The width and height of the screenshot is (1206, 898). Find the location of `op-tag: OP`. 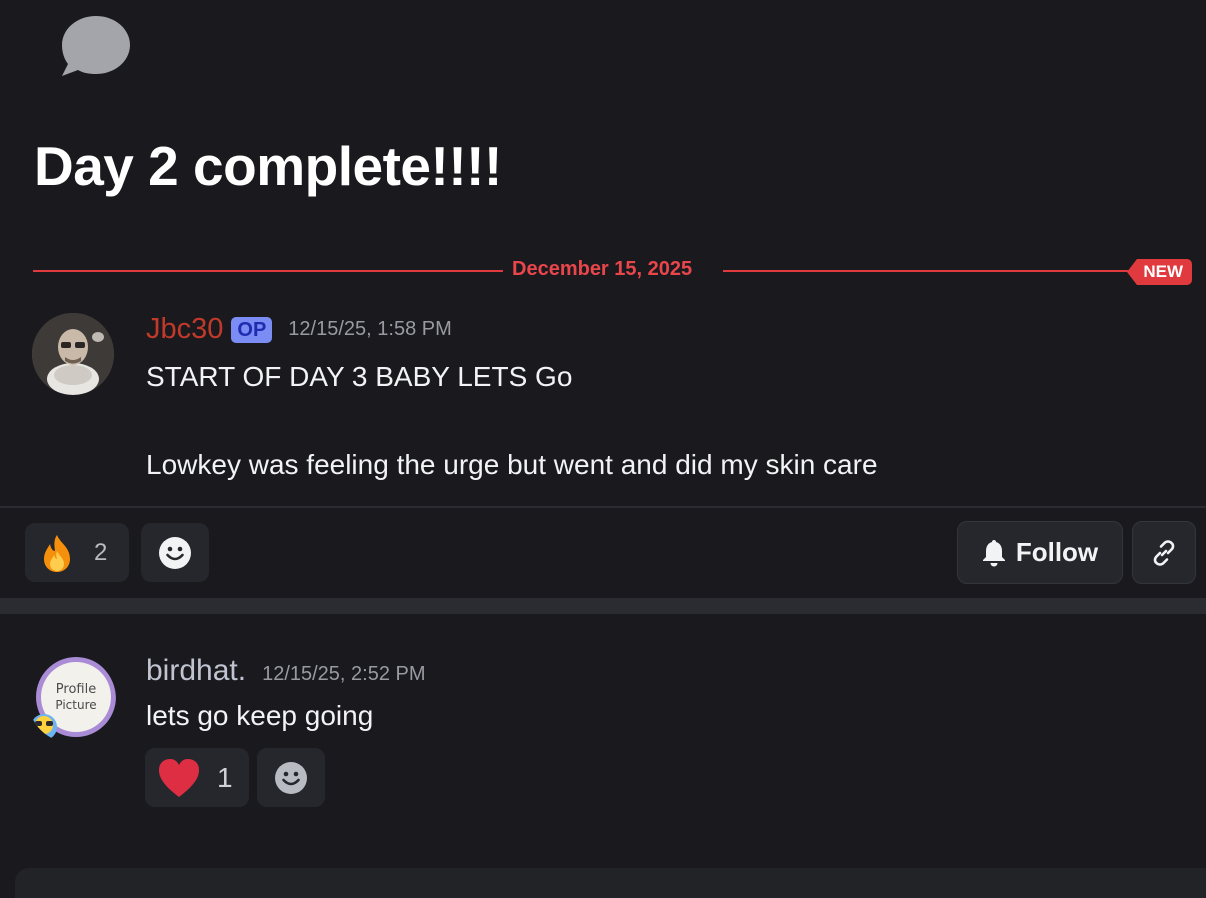

op-tag: OP is located at coordinates (252, 329).